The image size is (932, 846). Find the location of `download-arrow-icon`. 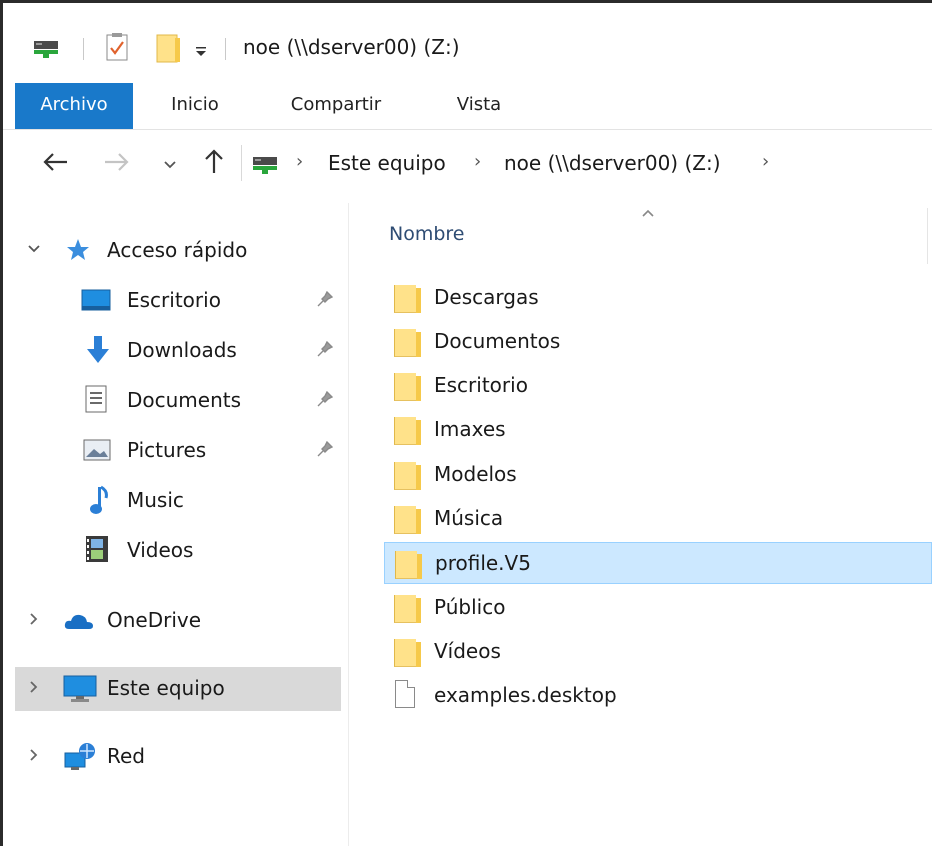

download-arrow-icon is located at coordinates (98, 352).